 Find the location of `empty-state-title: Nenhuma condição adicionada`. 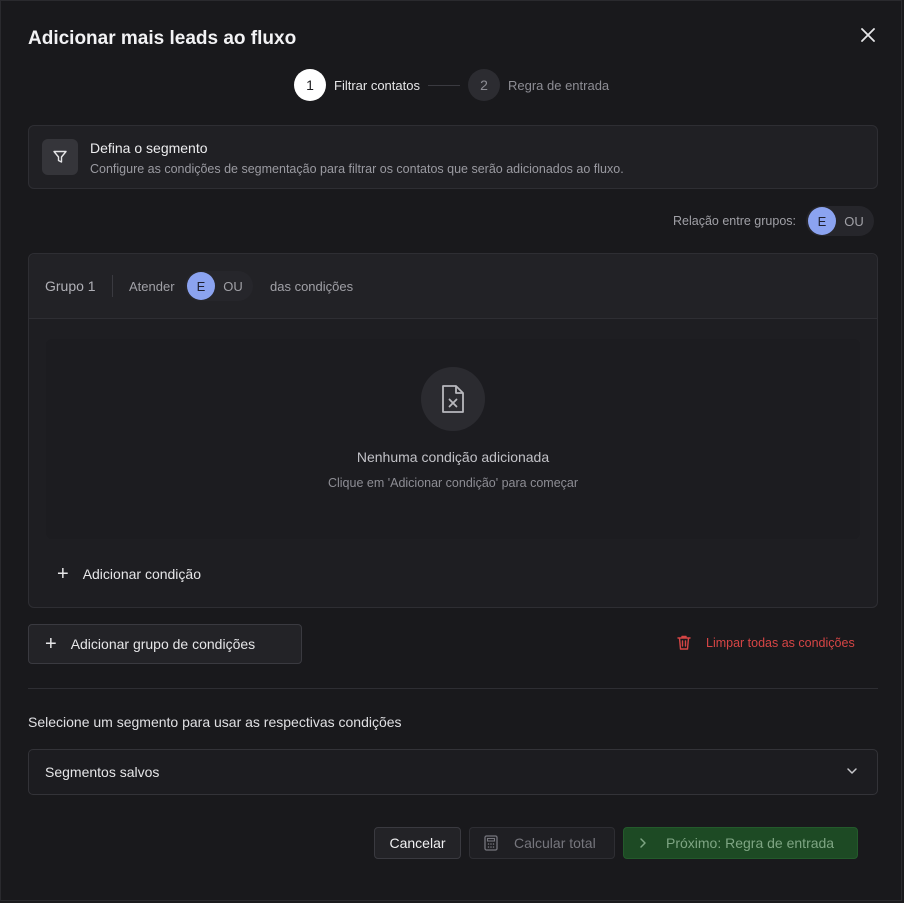

empty-state-title: Nenhuma condição adicionada is located at coordinates (453, 457).